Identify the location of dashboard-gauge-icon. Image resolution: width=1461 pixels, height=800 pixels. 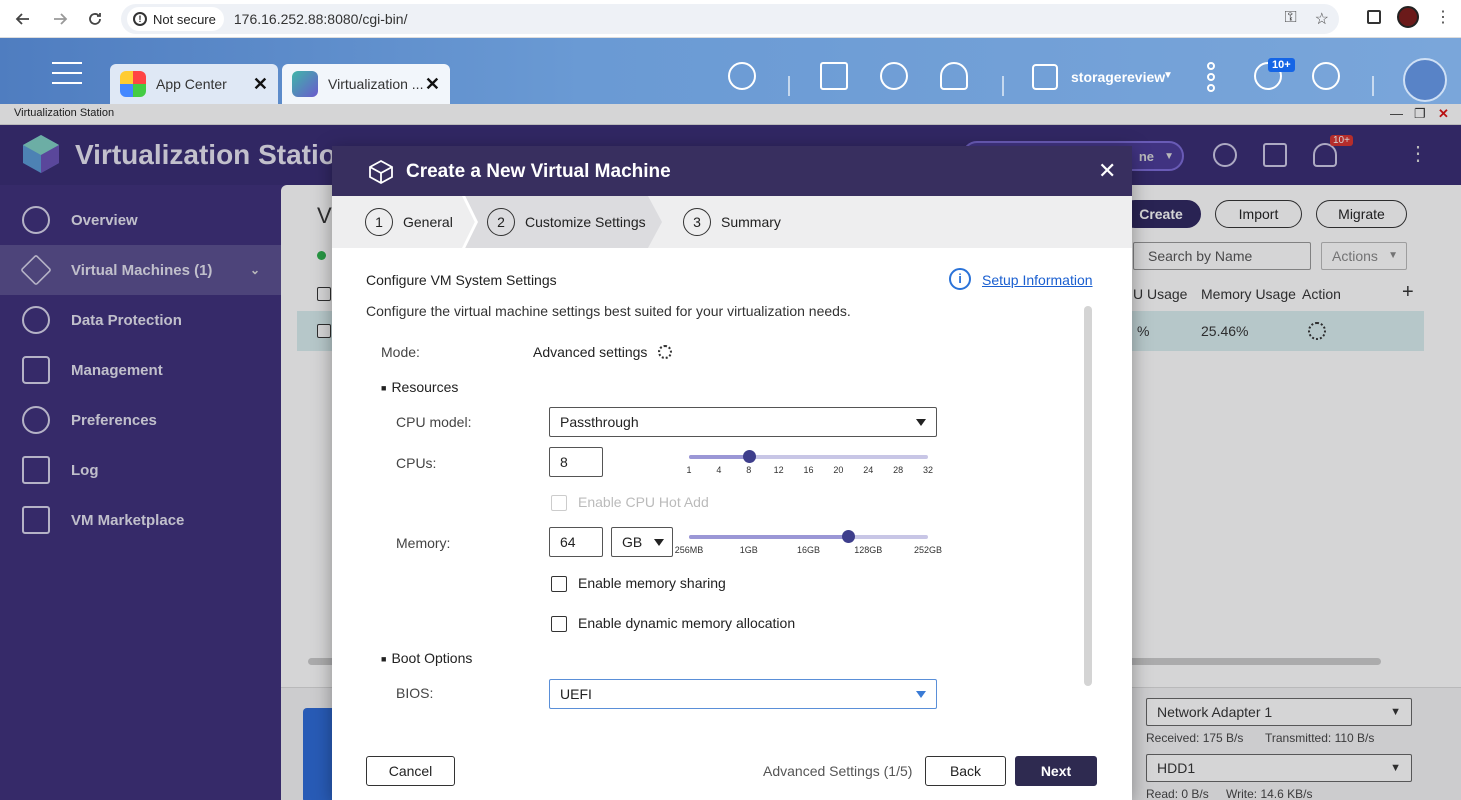
(1326, 76).